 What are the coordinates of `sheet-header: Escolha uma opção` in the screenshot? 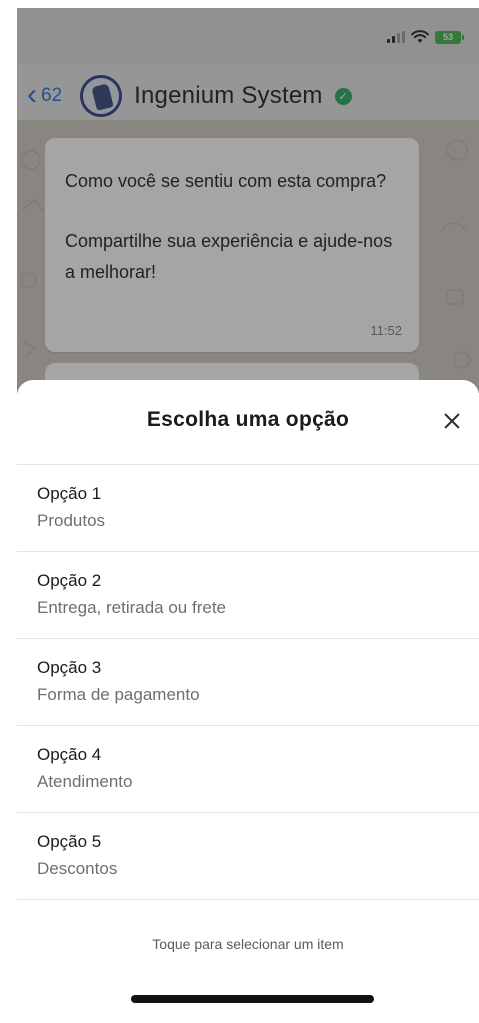 It's located at (248, 422).